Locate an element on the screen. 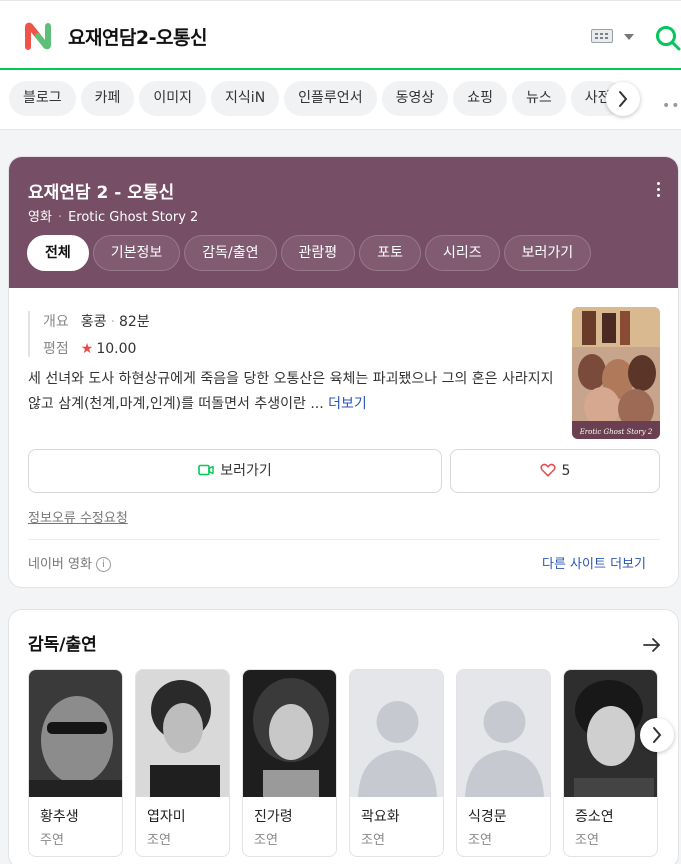 Image resolution: width=681 pixels, height=864 pixels. person-name: 곽요화 is located at coordinates (380, 817).